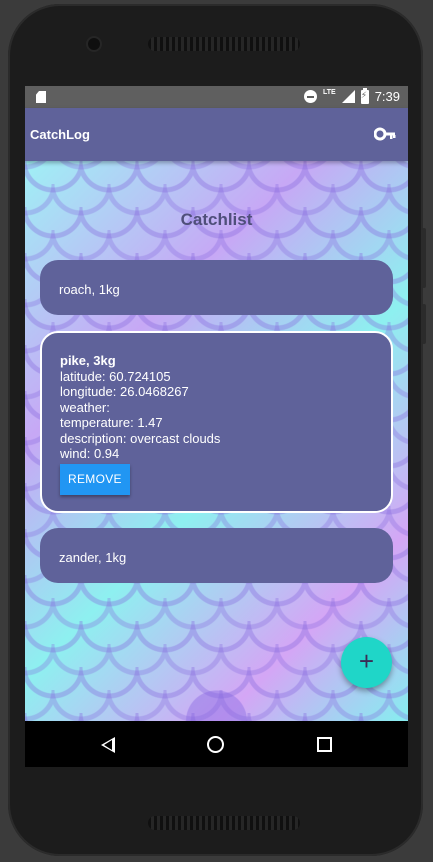 This screenshot has height=862, width=433. Describe the element at coordinates (310, 96) in the screenshot. I see `do-not-disturb-icon` at that location.